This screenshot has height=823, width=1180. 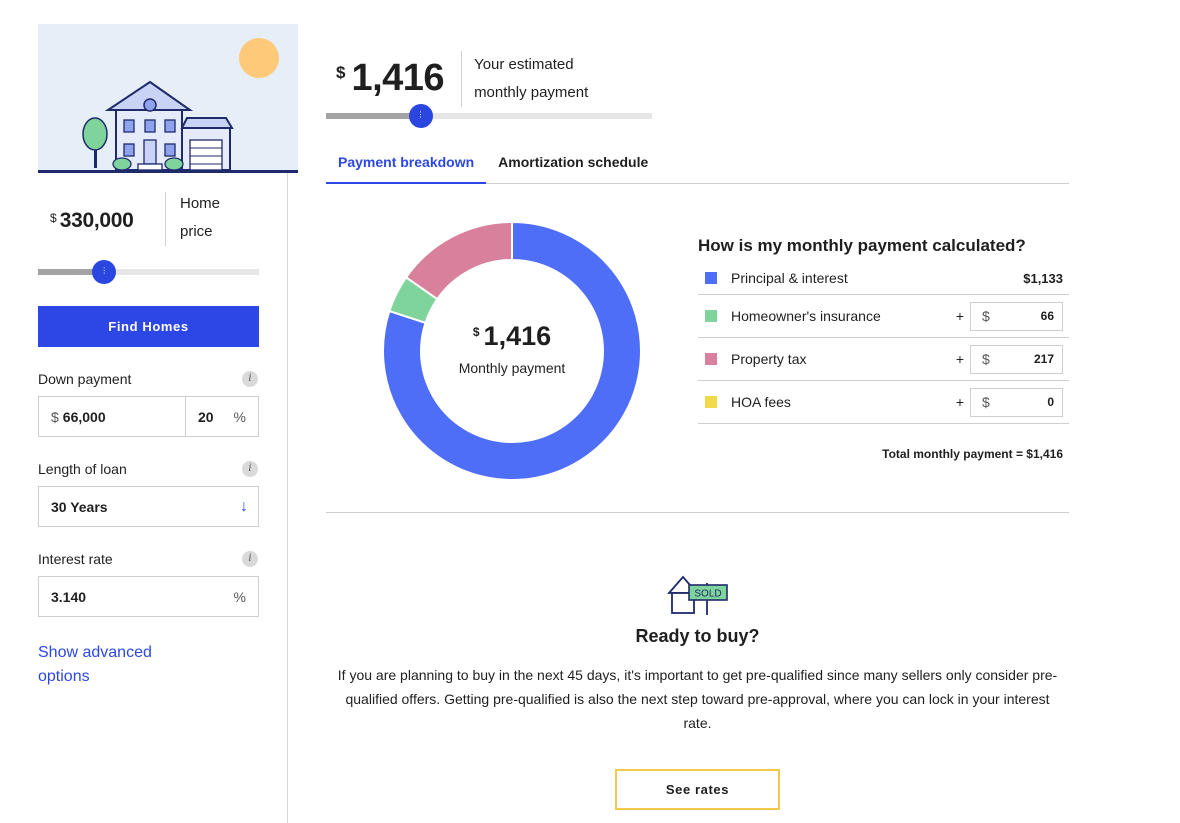 What do you see at coordinates (148, 559) in the screenshot?
I see `interest-rate-label-row: Interest rate i` at bounding box center [148, 559].